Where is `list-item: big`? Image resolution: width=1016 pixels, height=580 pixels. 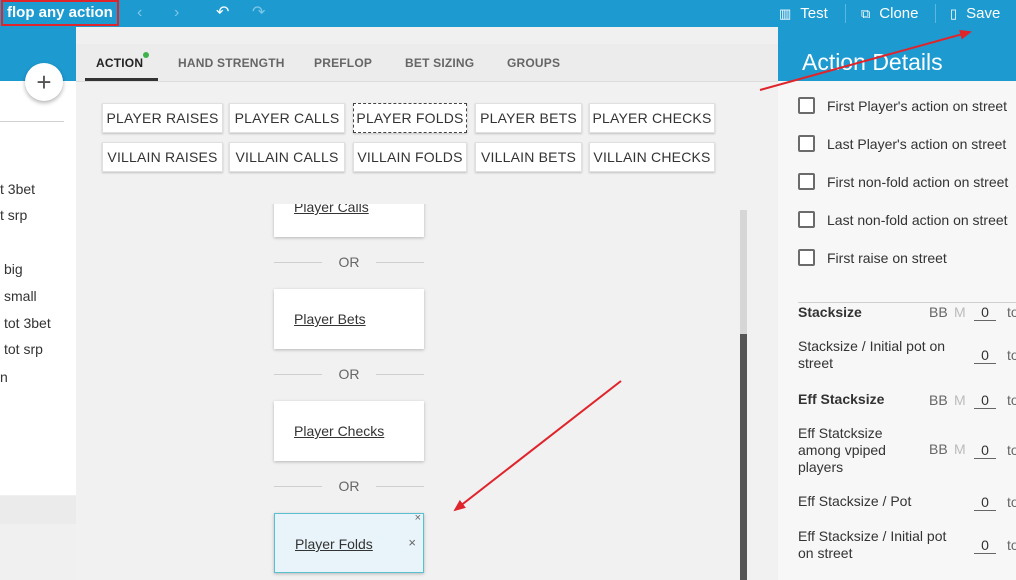
list-item: big is located at coordinates (13, 269).